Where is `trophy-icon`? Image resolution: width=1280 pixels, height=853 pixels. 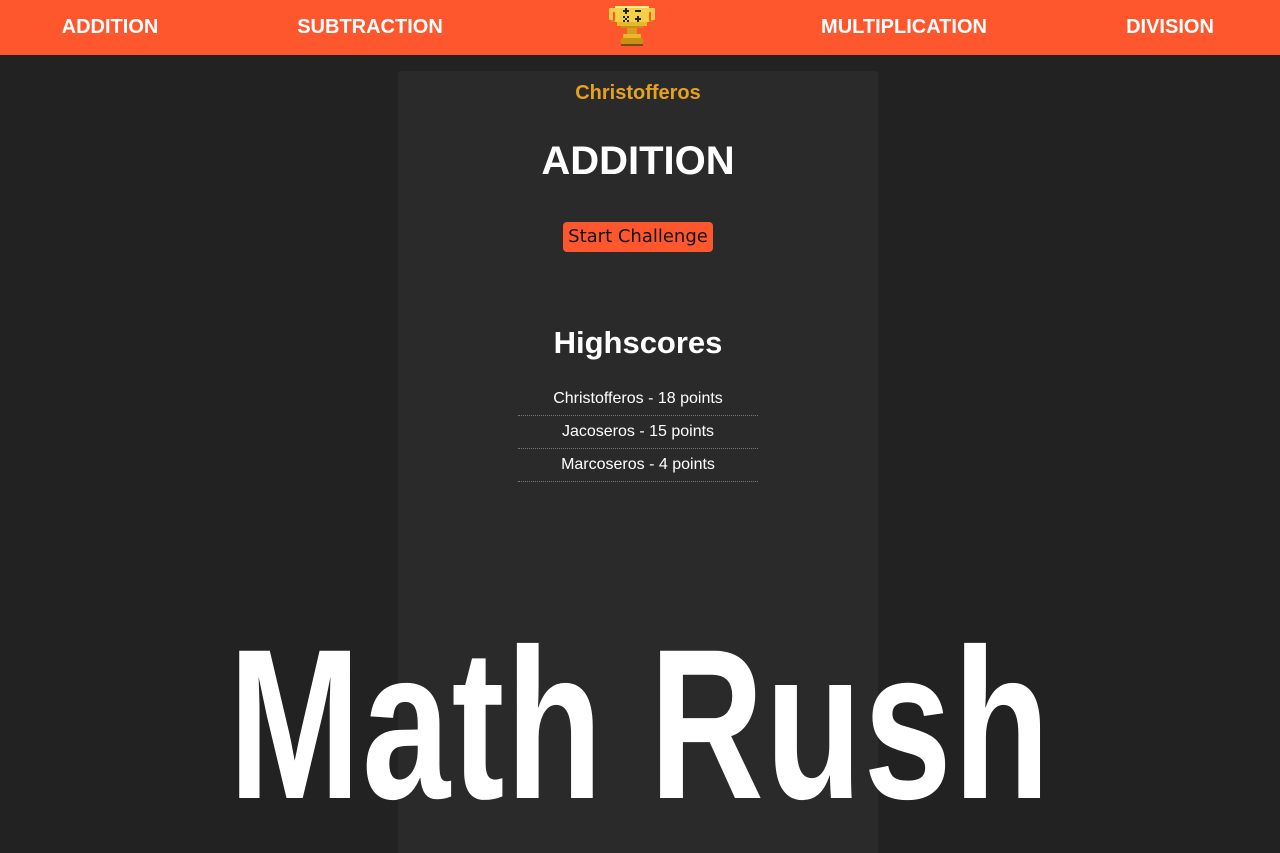 trophy-icon is located at coordinates (632, 26).